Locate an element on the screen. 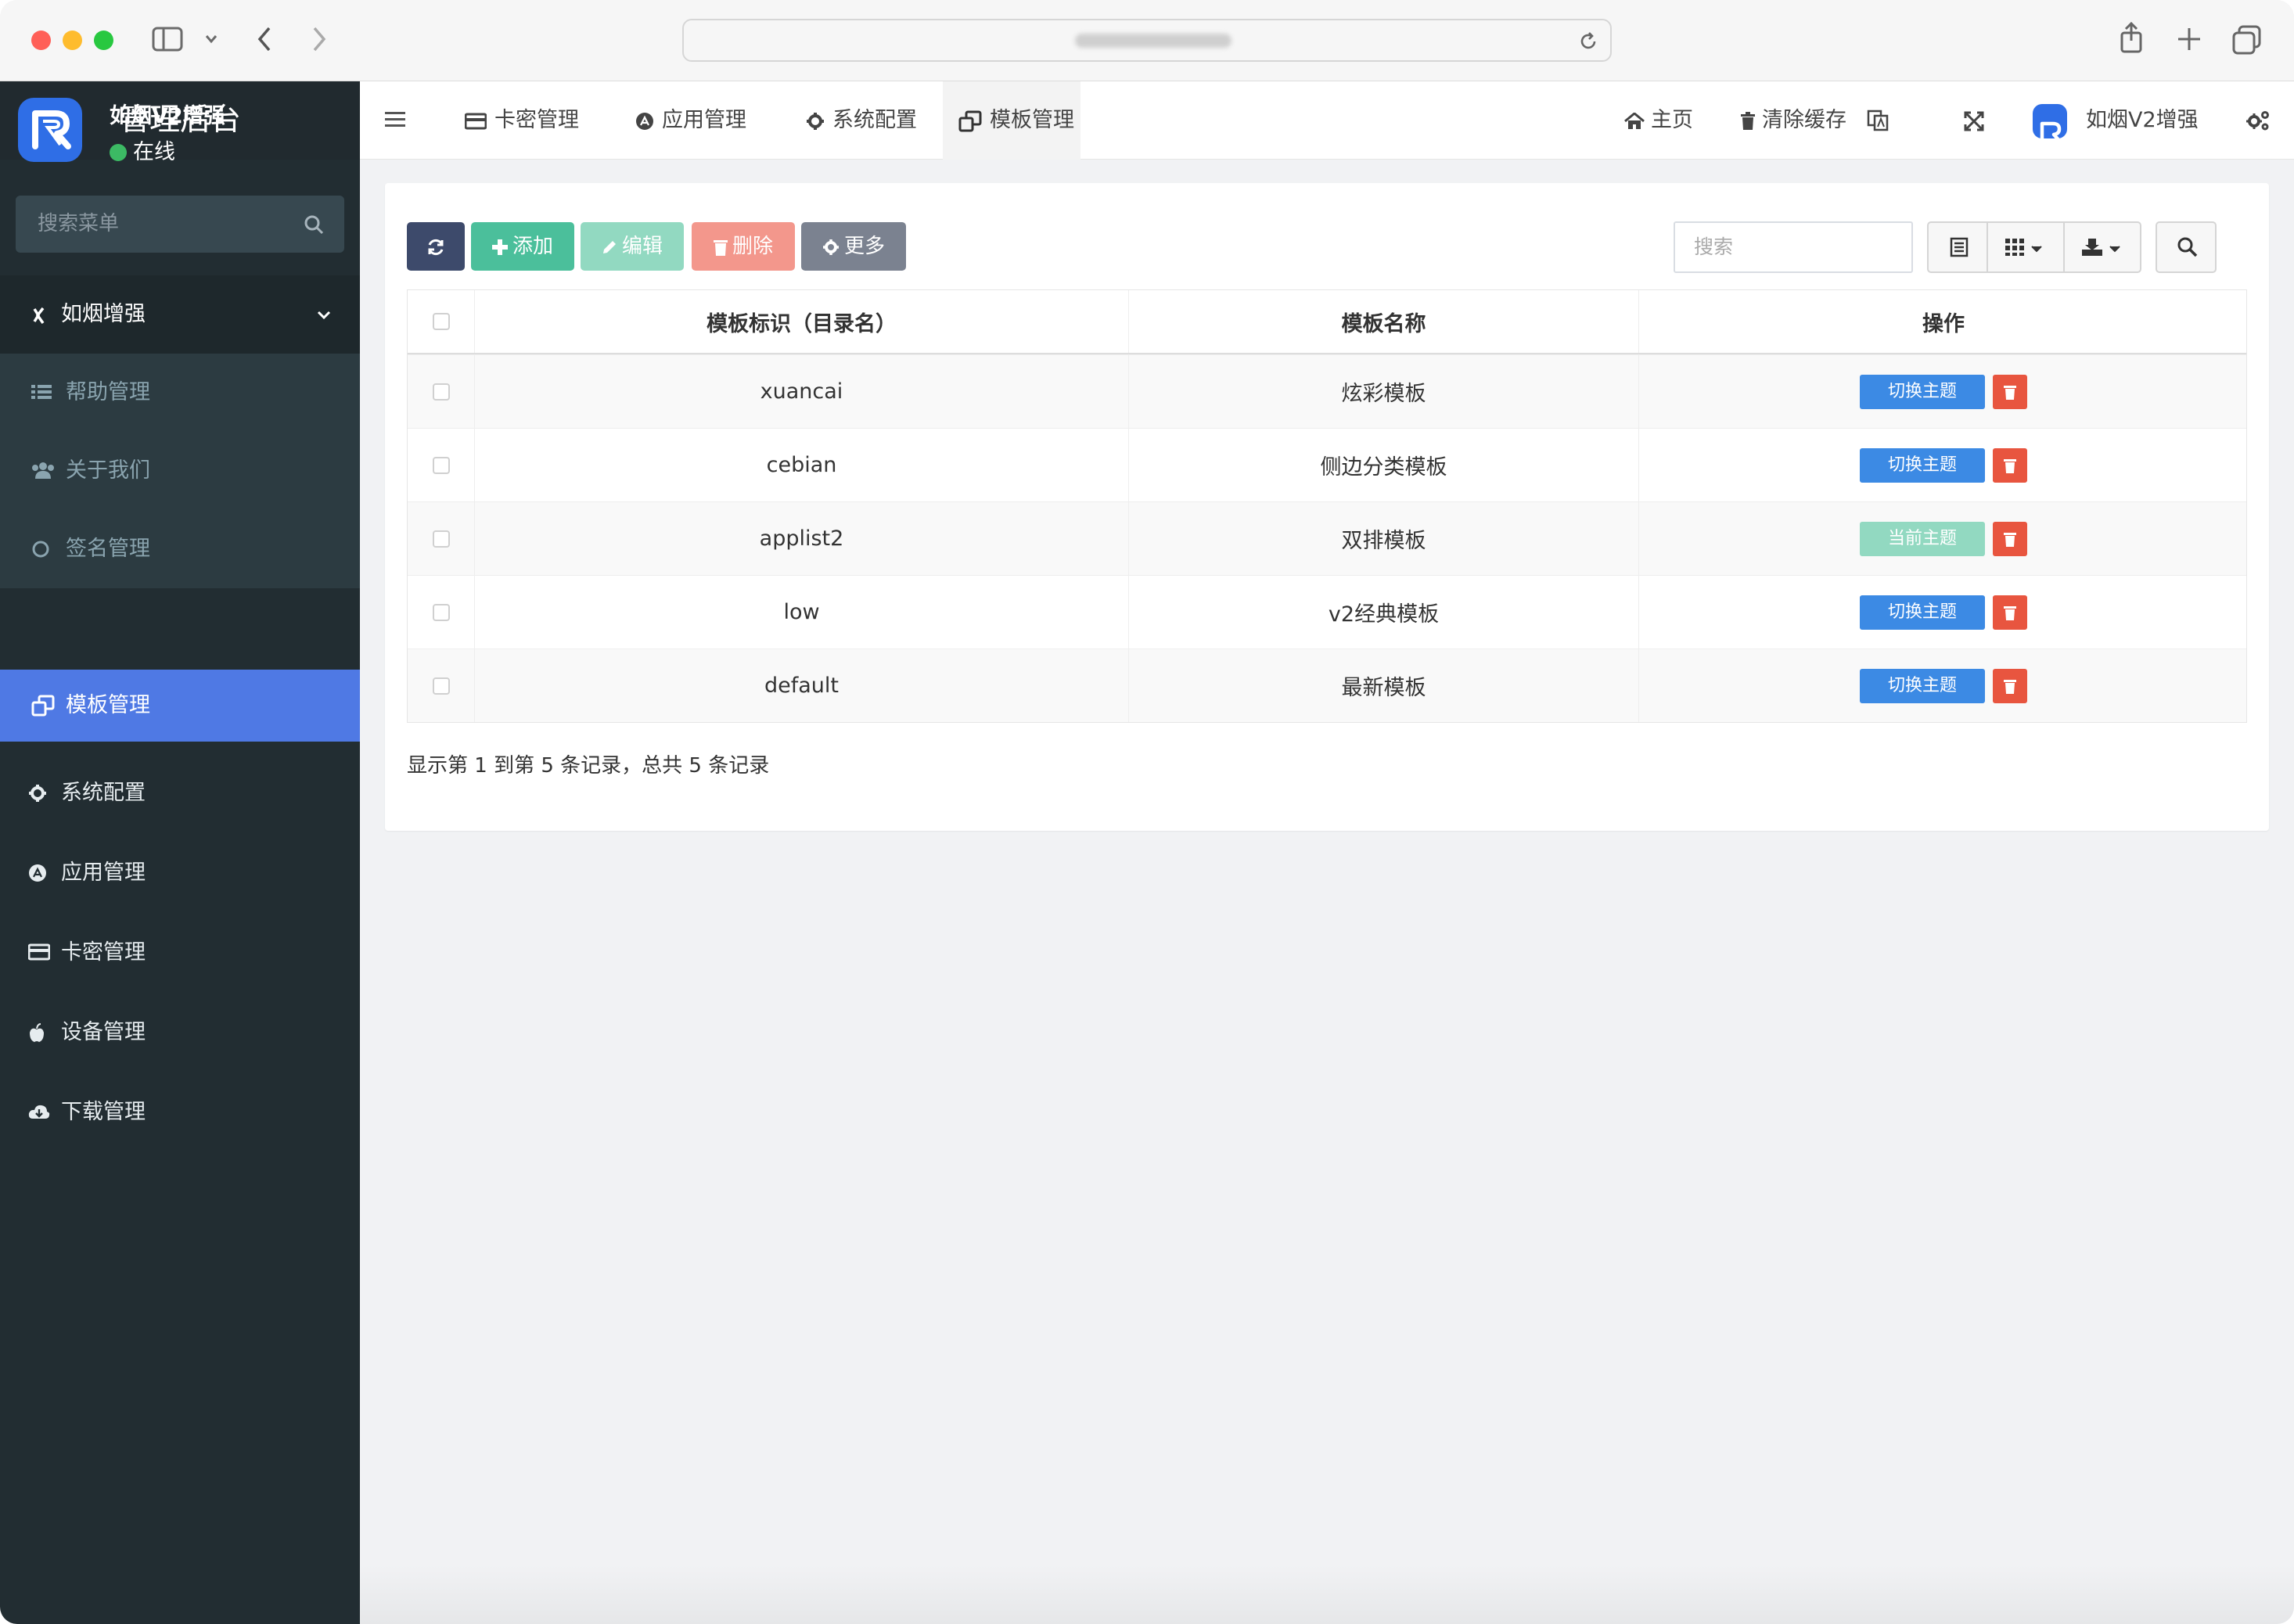 This screenshot has width=2294, height=1624. column-header-id: 模板标识（目录名） is located at coordinates (802, 321).